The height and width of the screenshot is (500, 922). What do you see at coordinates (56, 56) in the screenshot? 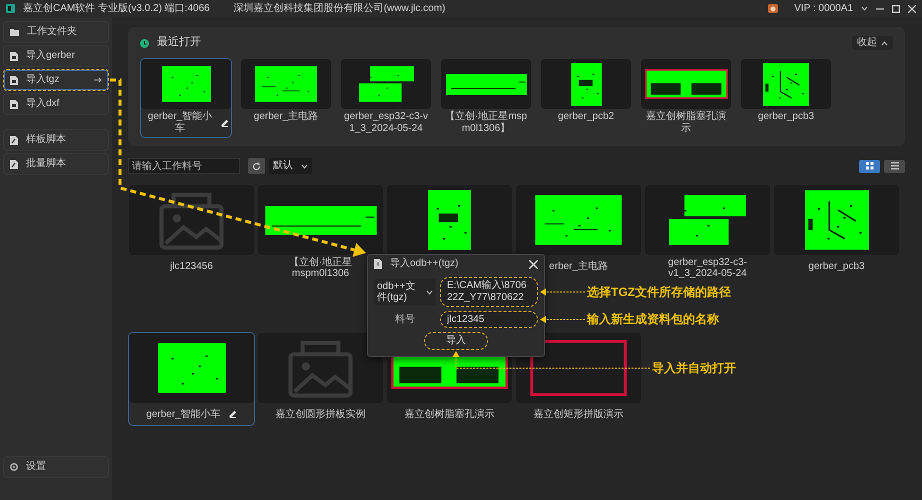
I see `sidebar-item: 导入gerber` at bounding box center [56, 56].